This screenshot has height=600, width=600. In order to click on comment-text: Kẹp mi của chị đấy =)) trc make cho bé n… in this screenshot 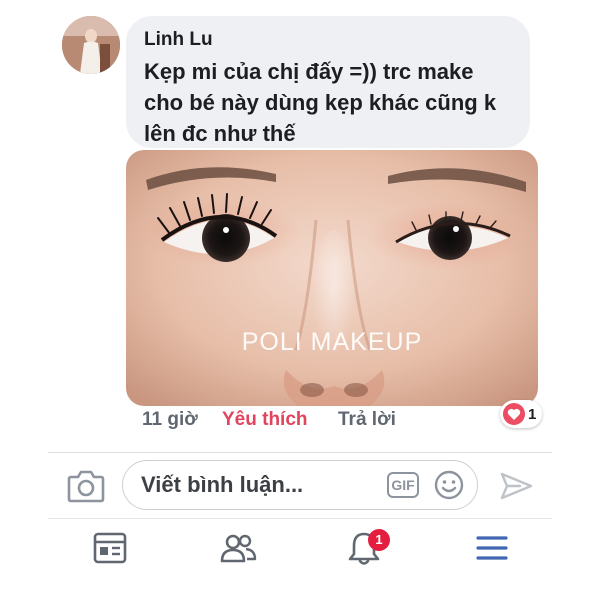, I will do `click(320, 102)`.